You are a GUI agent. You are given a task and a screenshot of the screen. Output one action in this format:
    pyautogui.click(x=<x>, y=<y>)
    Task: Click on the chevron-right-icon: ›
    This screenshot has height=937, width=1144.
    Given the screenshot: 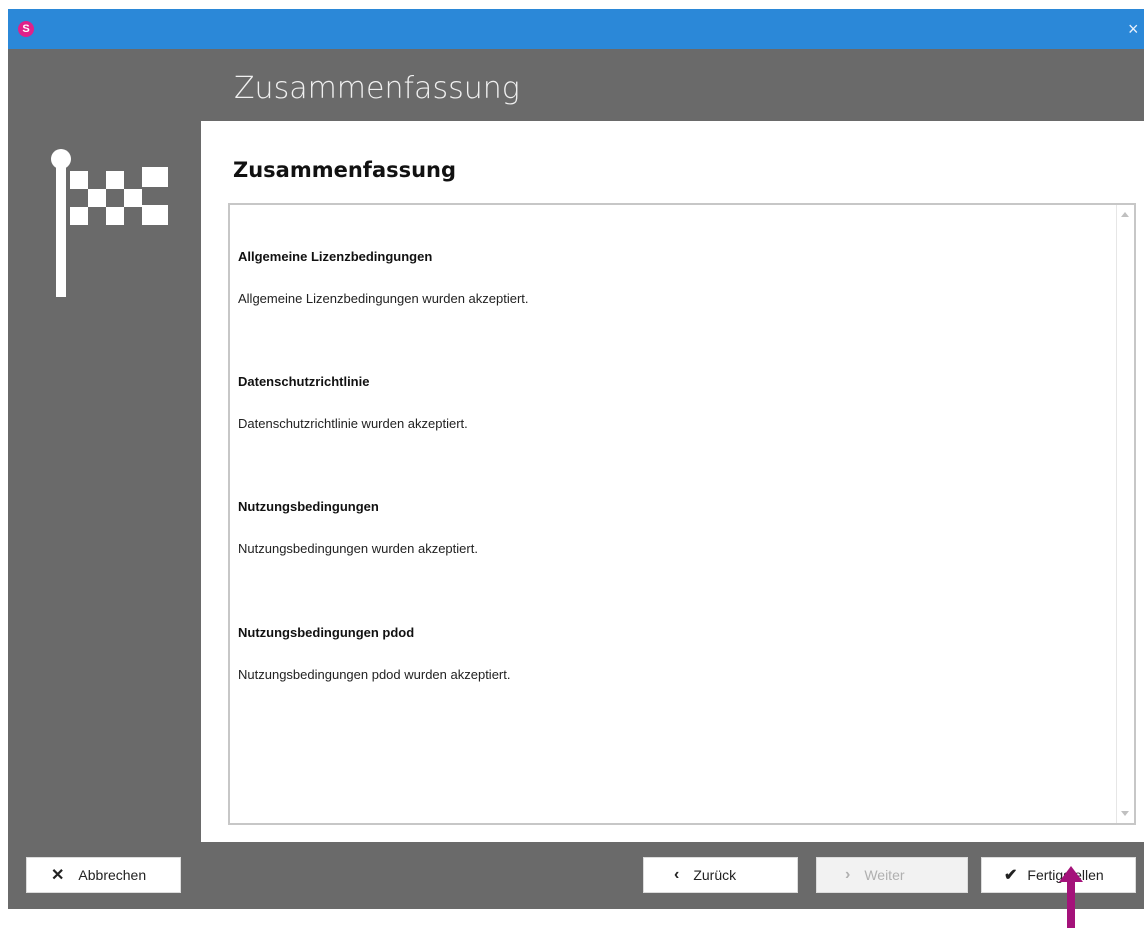 What is the action you would take?
    pyautogui.click(x=848, y=874)
    